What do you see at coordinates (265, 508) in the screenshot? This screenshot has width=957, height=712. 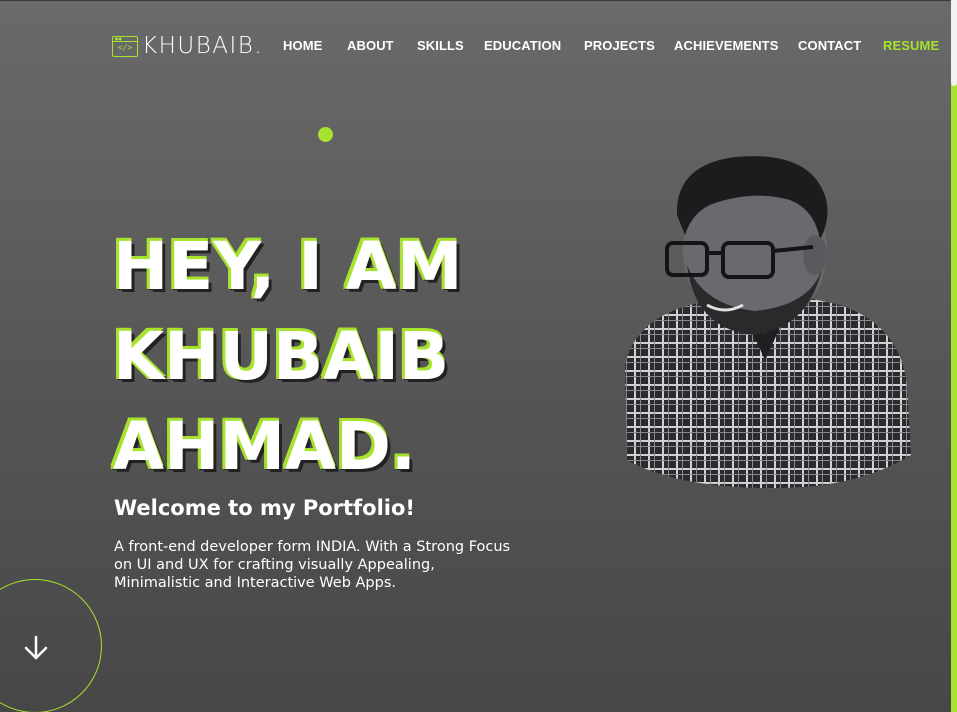 I see `welcome-heading: Welcome to my Portfolio!` at bounding box center [265, 508].